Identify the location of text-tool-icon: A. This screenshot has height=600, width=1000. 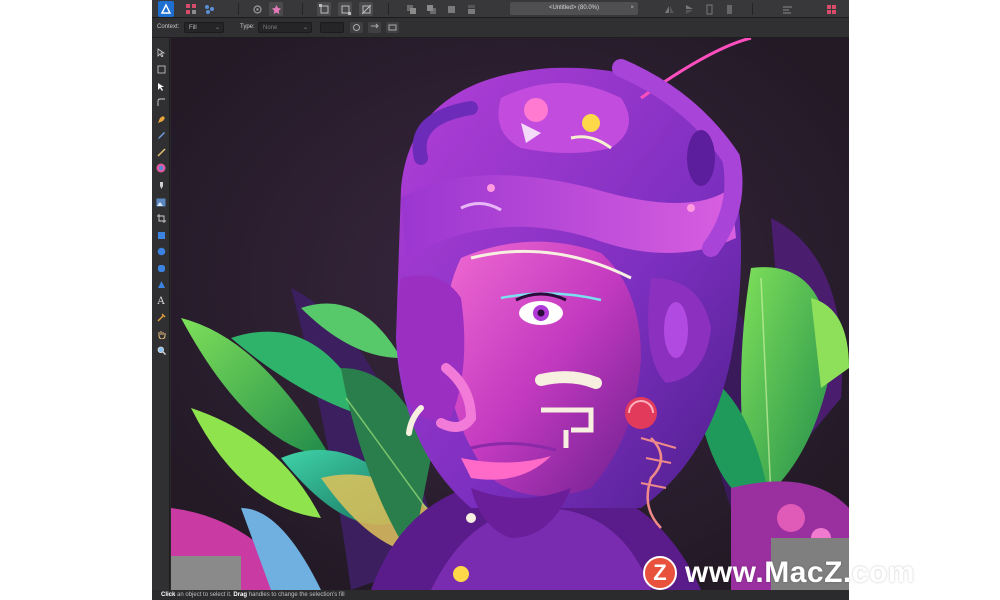
(161, 301).